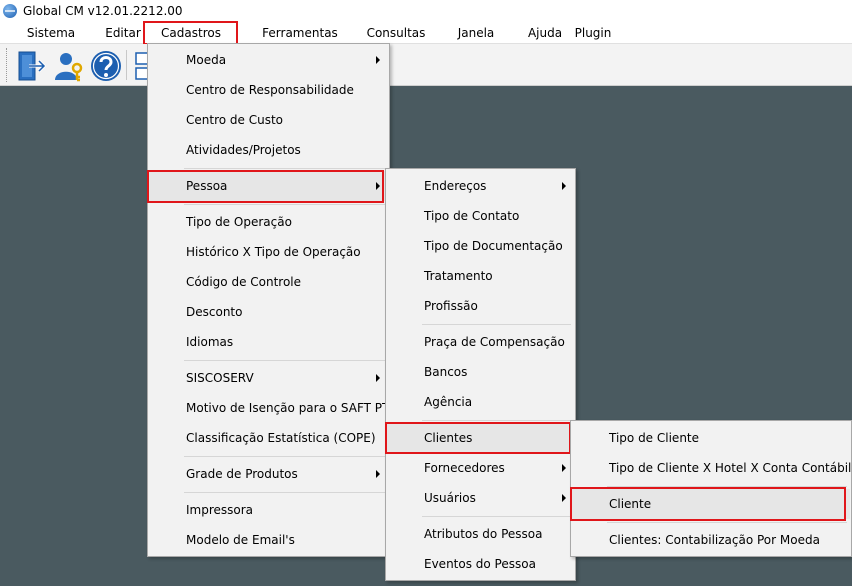  Describe the element at coordinates (396, 33) in the screenshot. I see `menu-consultas: Consultas` at that location.